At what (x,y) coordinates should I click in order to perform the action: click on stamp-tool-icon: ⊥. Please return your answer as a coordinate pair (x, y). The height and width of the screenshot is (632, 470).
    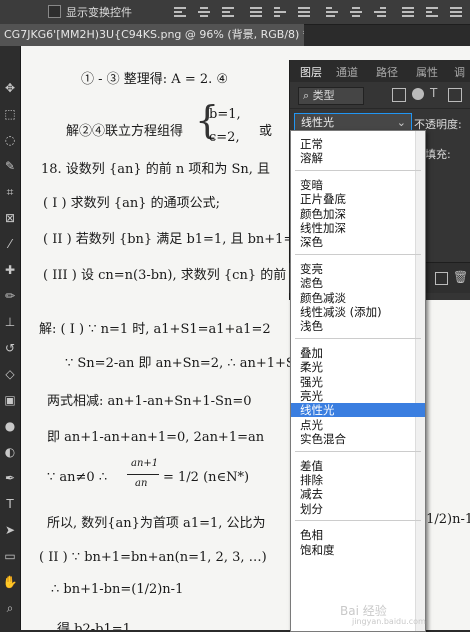
    Looking at the image, I should click on (10, 322).